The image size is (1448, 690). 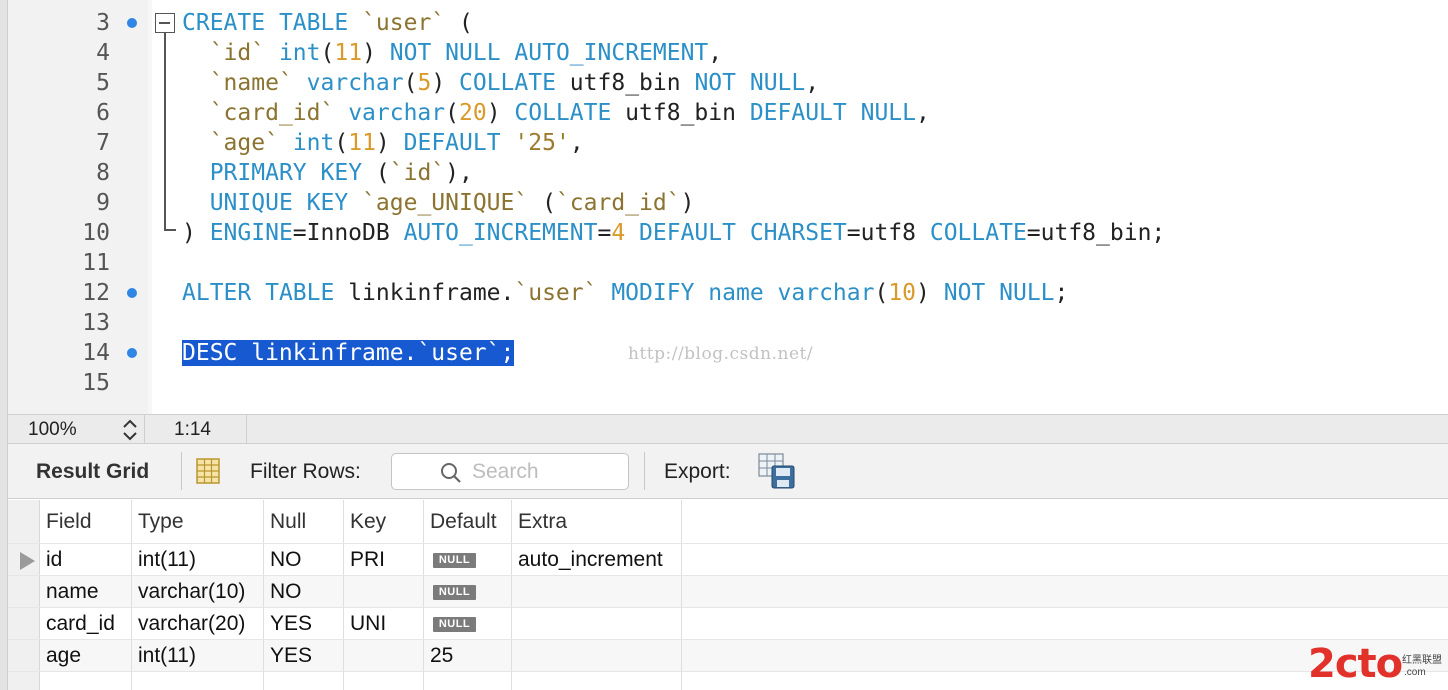 I want to click on zoom-stepper-icon, so click(x=130, y=430).